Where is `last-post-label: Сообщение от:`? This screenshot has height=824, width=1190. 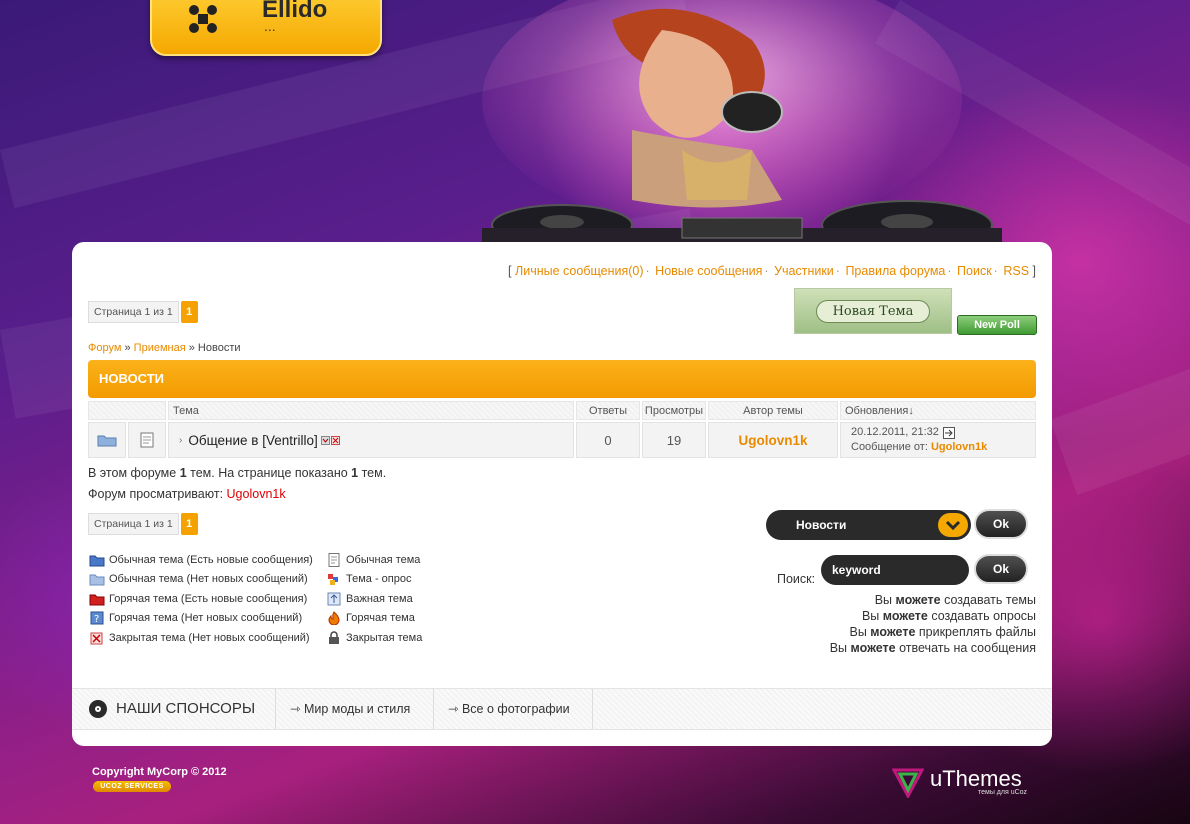
last-post-label: Сообщение от: is located at coordinates (889, 447).